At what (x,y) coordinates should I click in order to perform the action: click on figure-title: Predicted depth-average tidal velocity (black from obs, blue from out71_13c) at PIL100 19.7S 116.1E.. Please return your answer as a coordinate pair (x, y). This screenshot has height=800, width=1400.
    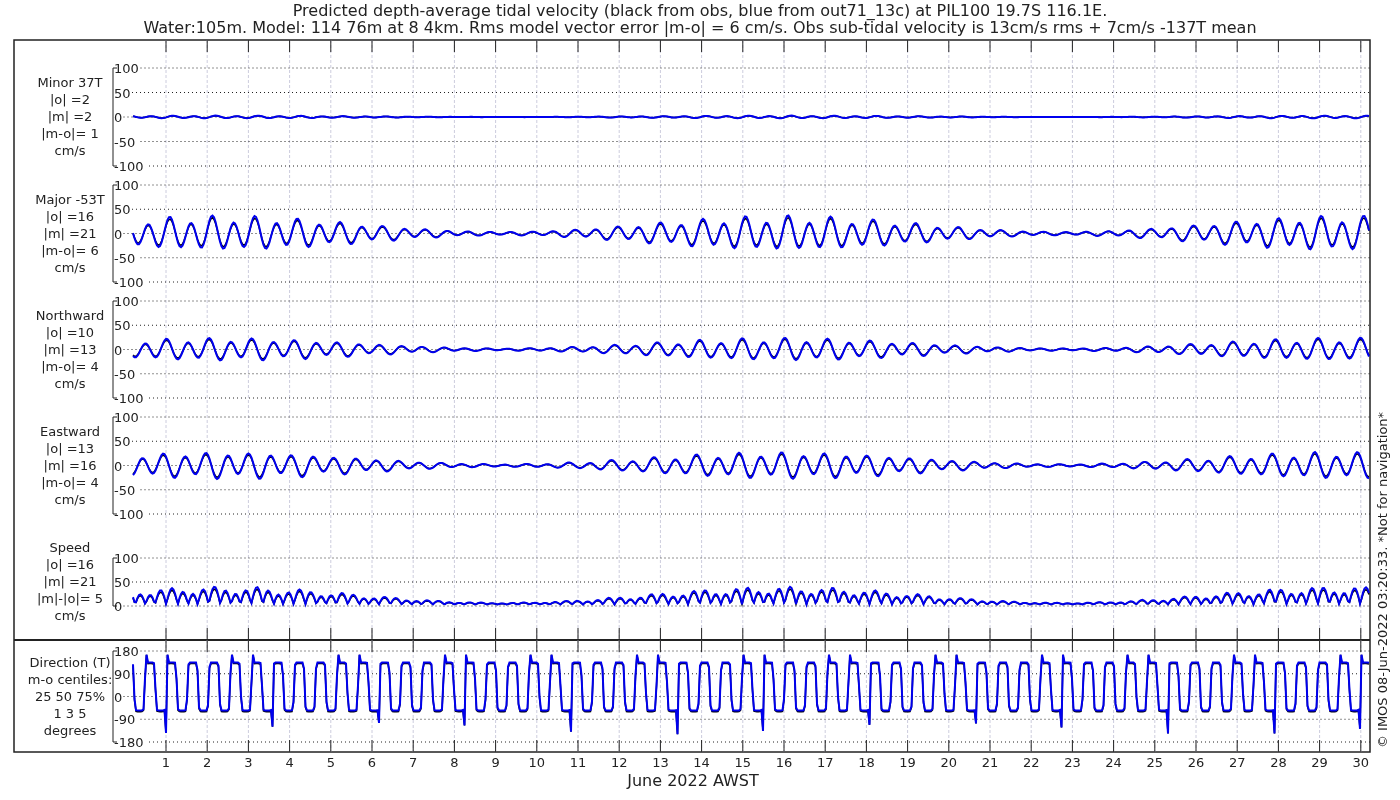
    Looking at the image, I should click on (700, 10).